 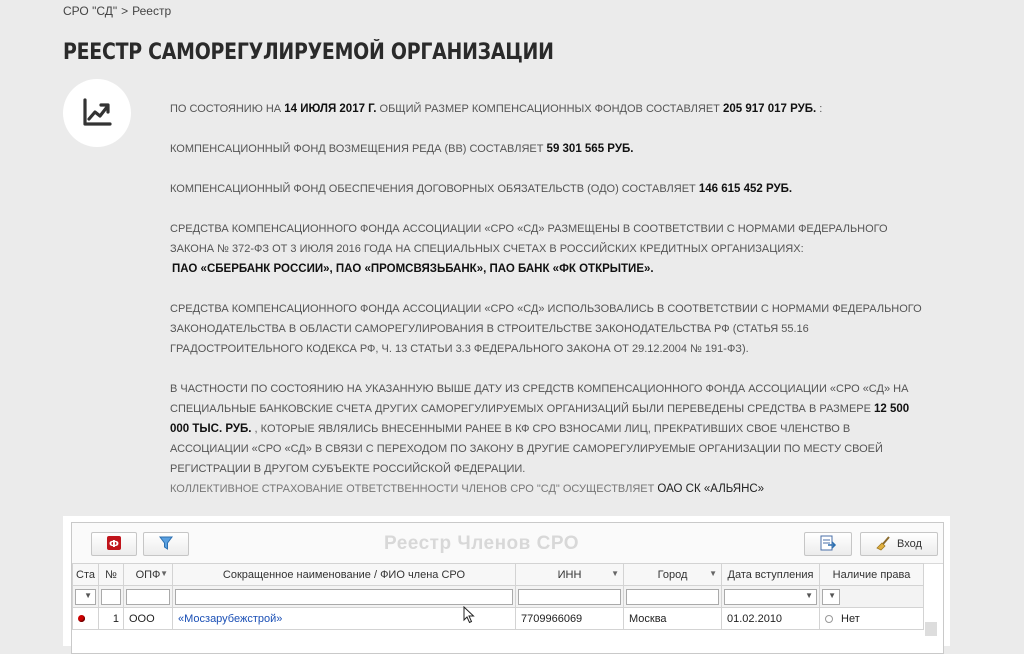 What do you see at coordinates (672, 596) in the screenshot?
I see `city-filter-input` at bounding box center [672, 596].